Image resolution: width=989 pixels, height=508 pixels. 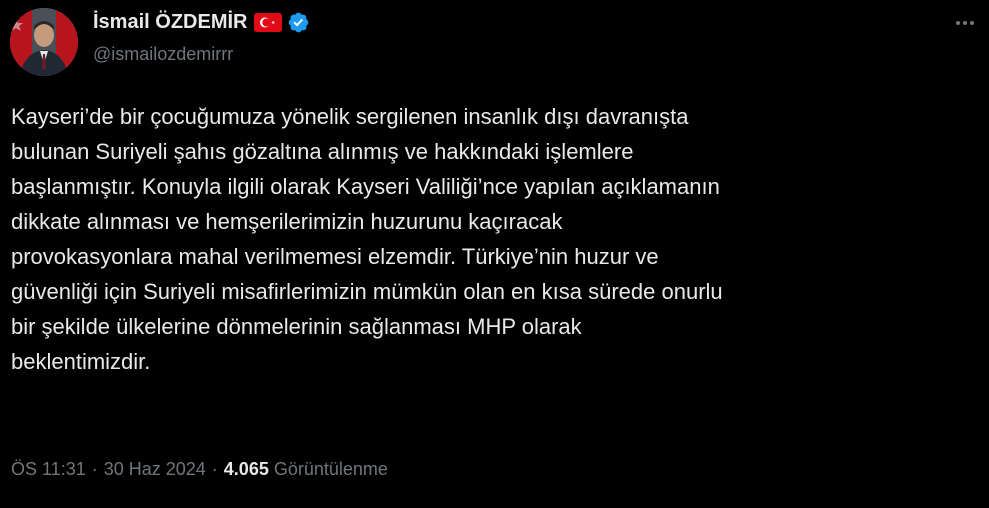 I want to click on tweet-date: 30 Haz 2024, so click(x=155, y=469).